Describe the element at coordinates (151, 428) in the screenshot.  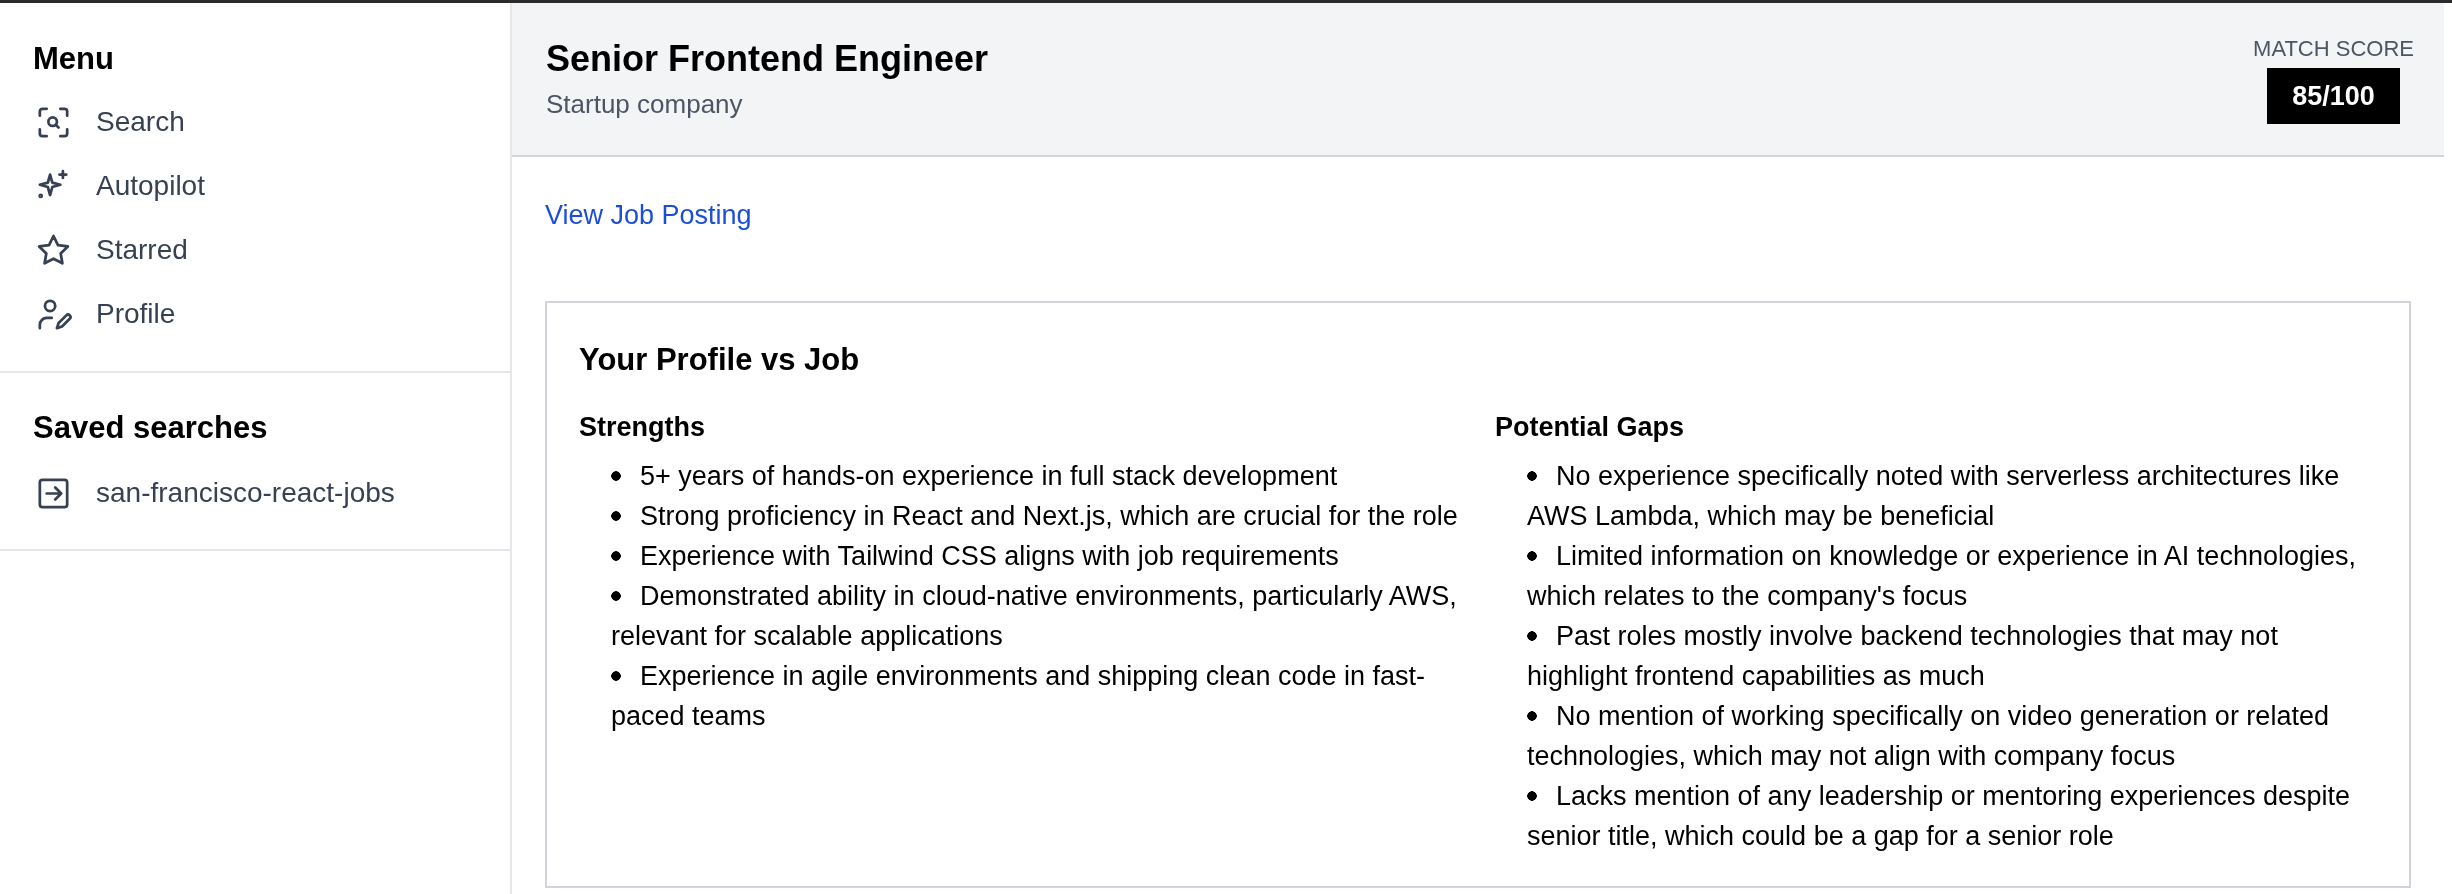
I see `saved-searches-heading: Saved searches` at that location.